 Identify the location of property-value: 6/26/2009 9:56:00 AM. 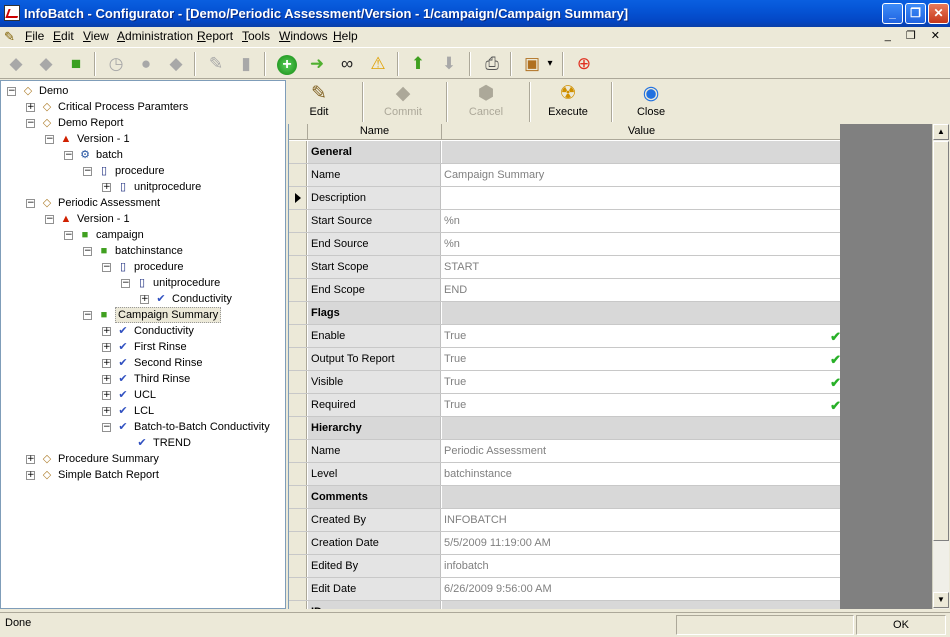
(641, 589).